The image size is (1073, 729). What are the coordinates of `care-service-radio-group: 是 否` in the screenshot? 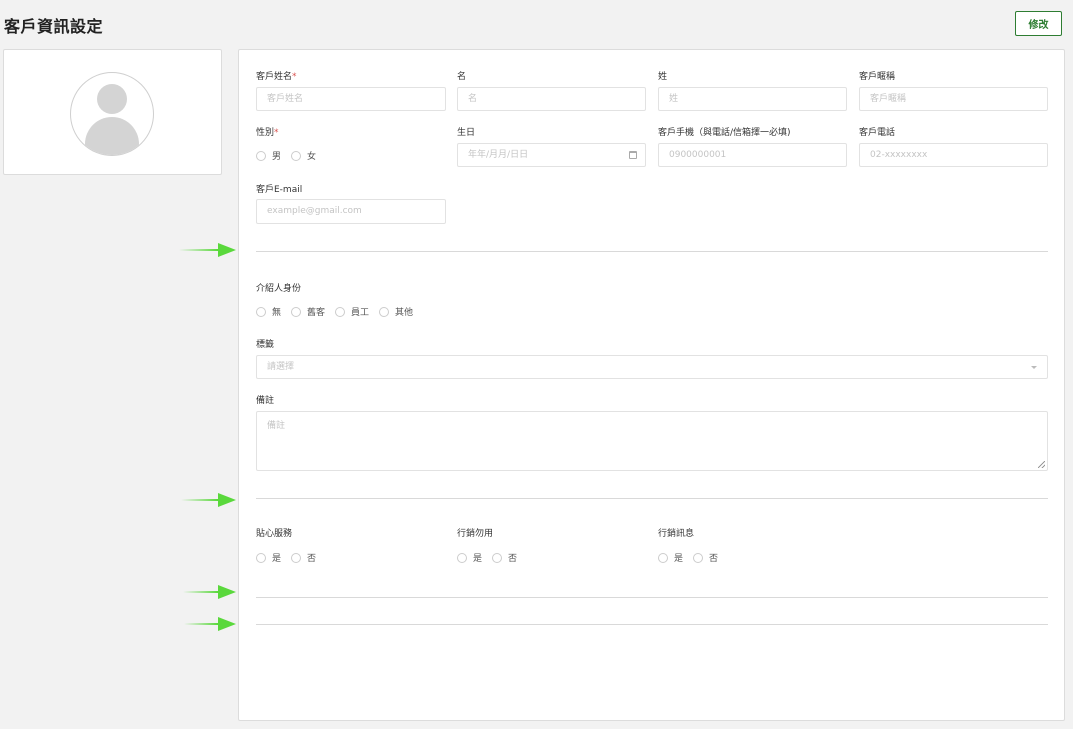 It's located at (291, 557).